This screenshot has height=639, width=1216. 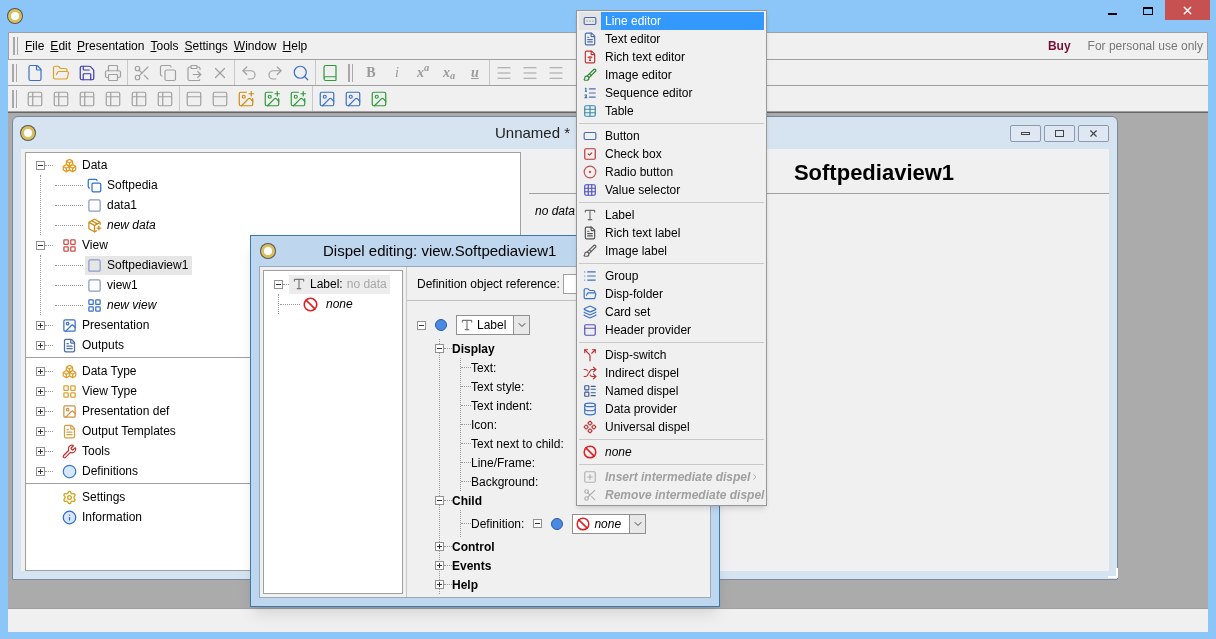 What do you see at coordinates (268, 251) in the screenshot?
I see `app-icon` at bounding box center [268, 251].